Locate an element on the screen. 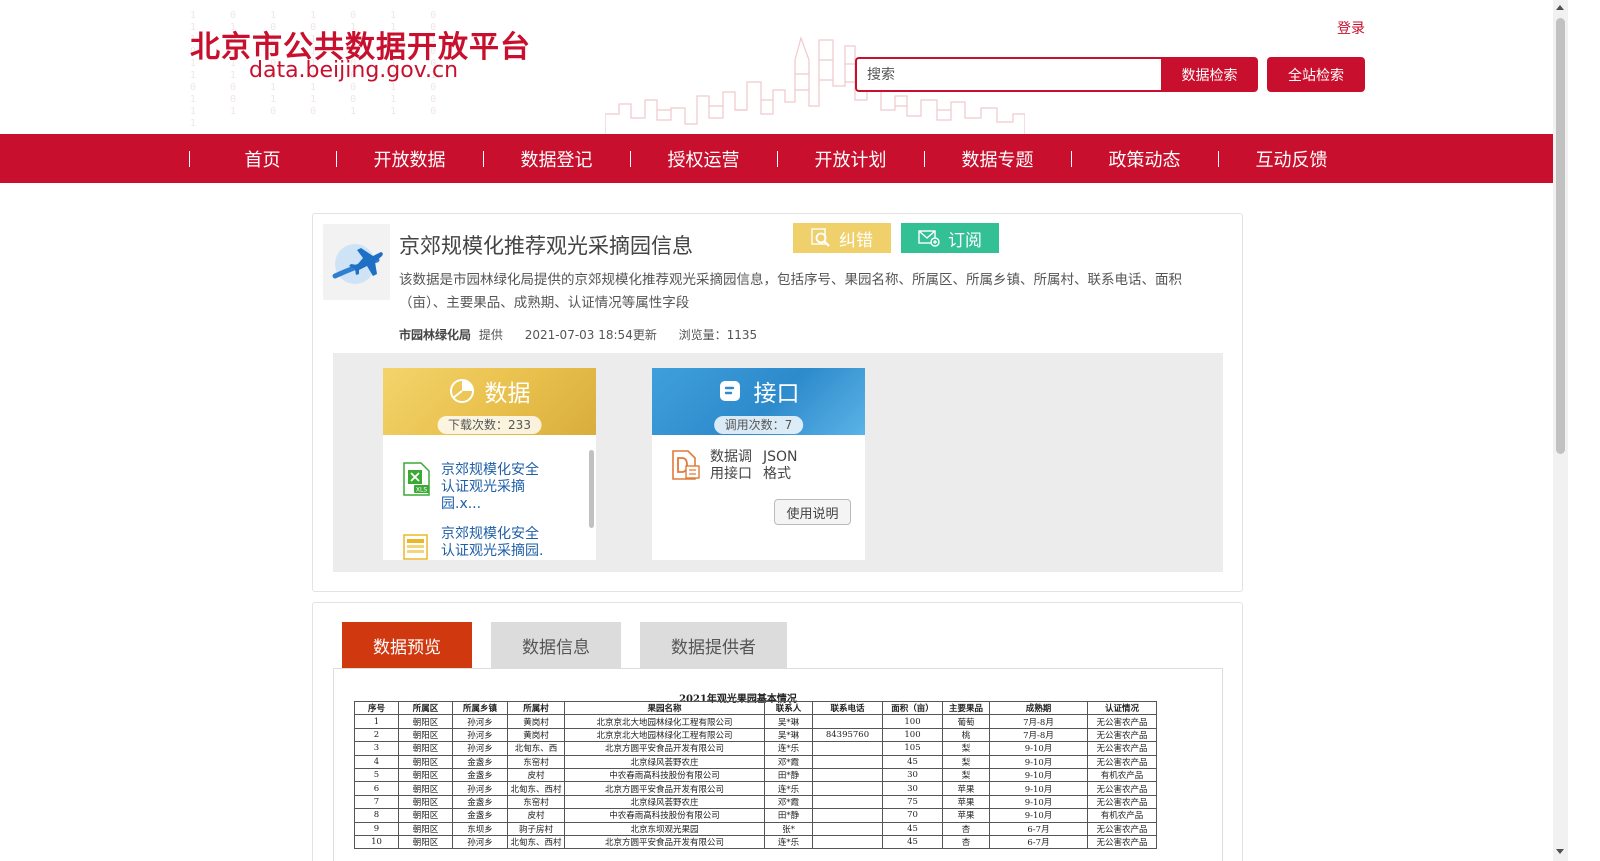 Image resolution: width=1600 pixels, height=861 pixels. usage-guide-button: 使用说明 is located at coordinates (812, 512).